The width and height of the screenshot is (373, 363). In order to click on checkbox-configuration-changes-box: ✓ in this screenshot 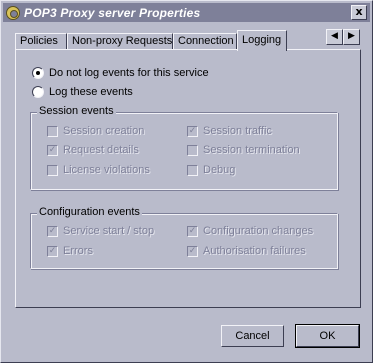, I will do `click(192, 231)`.